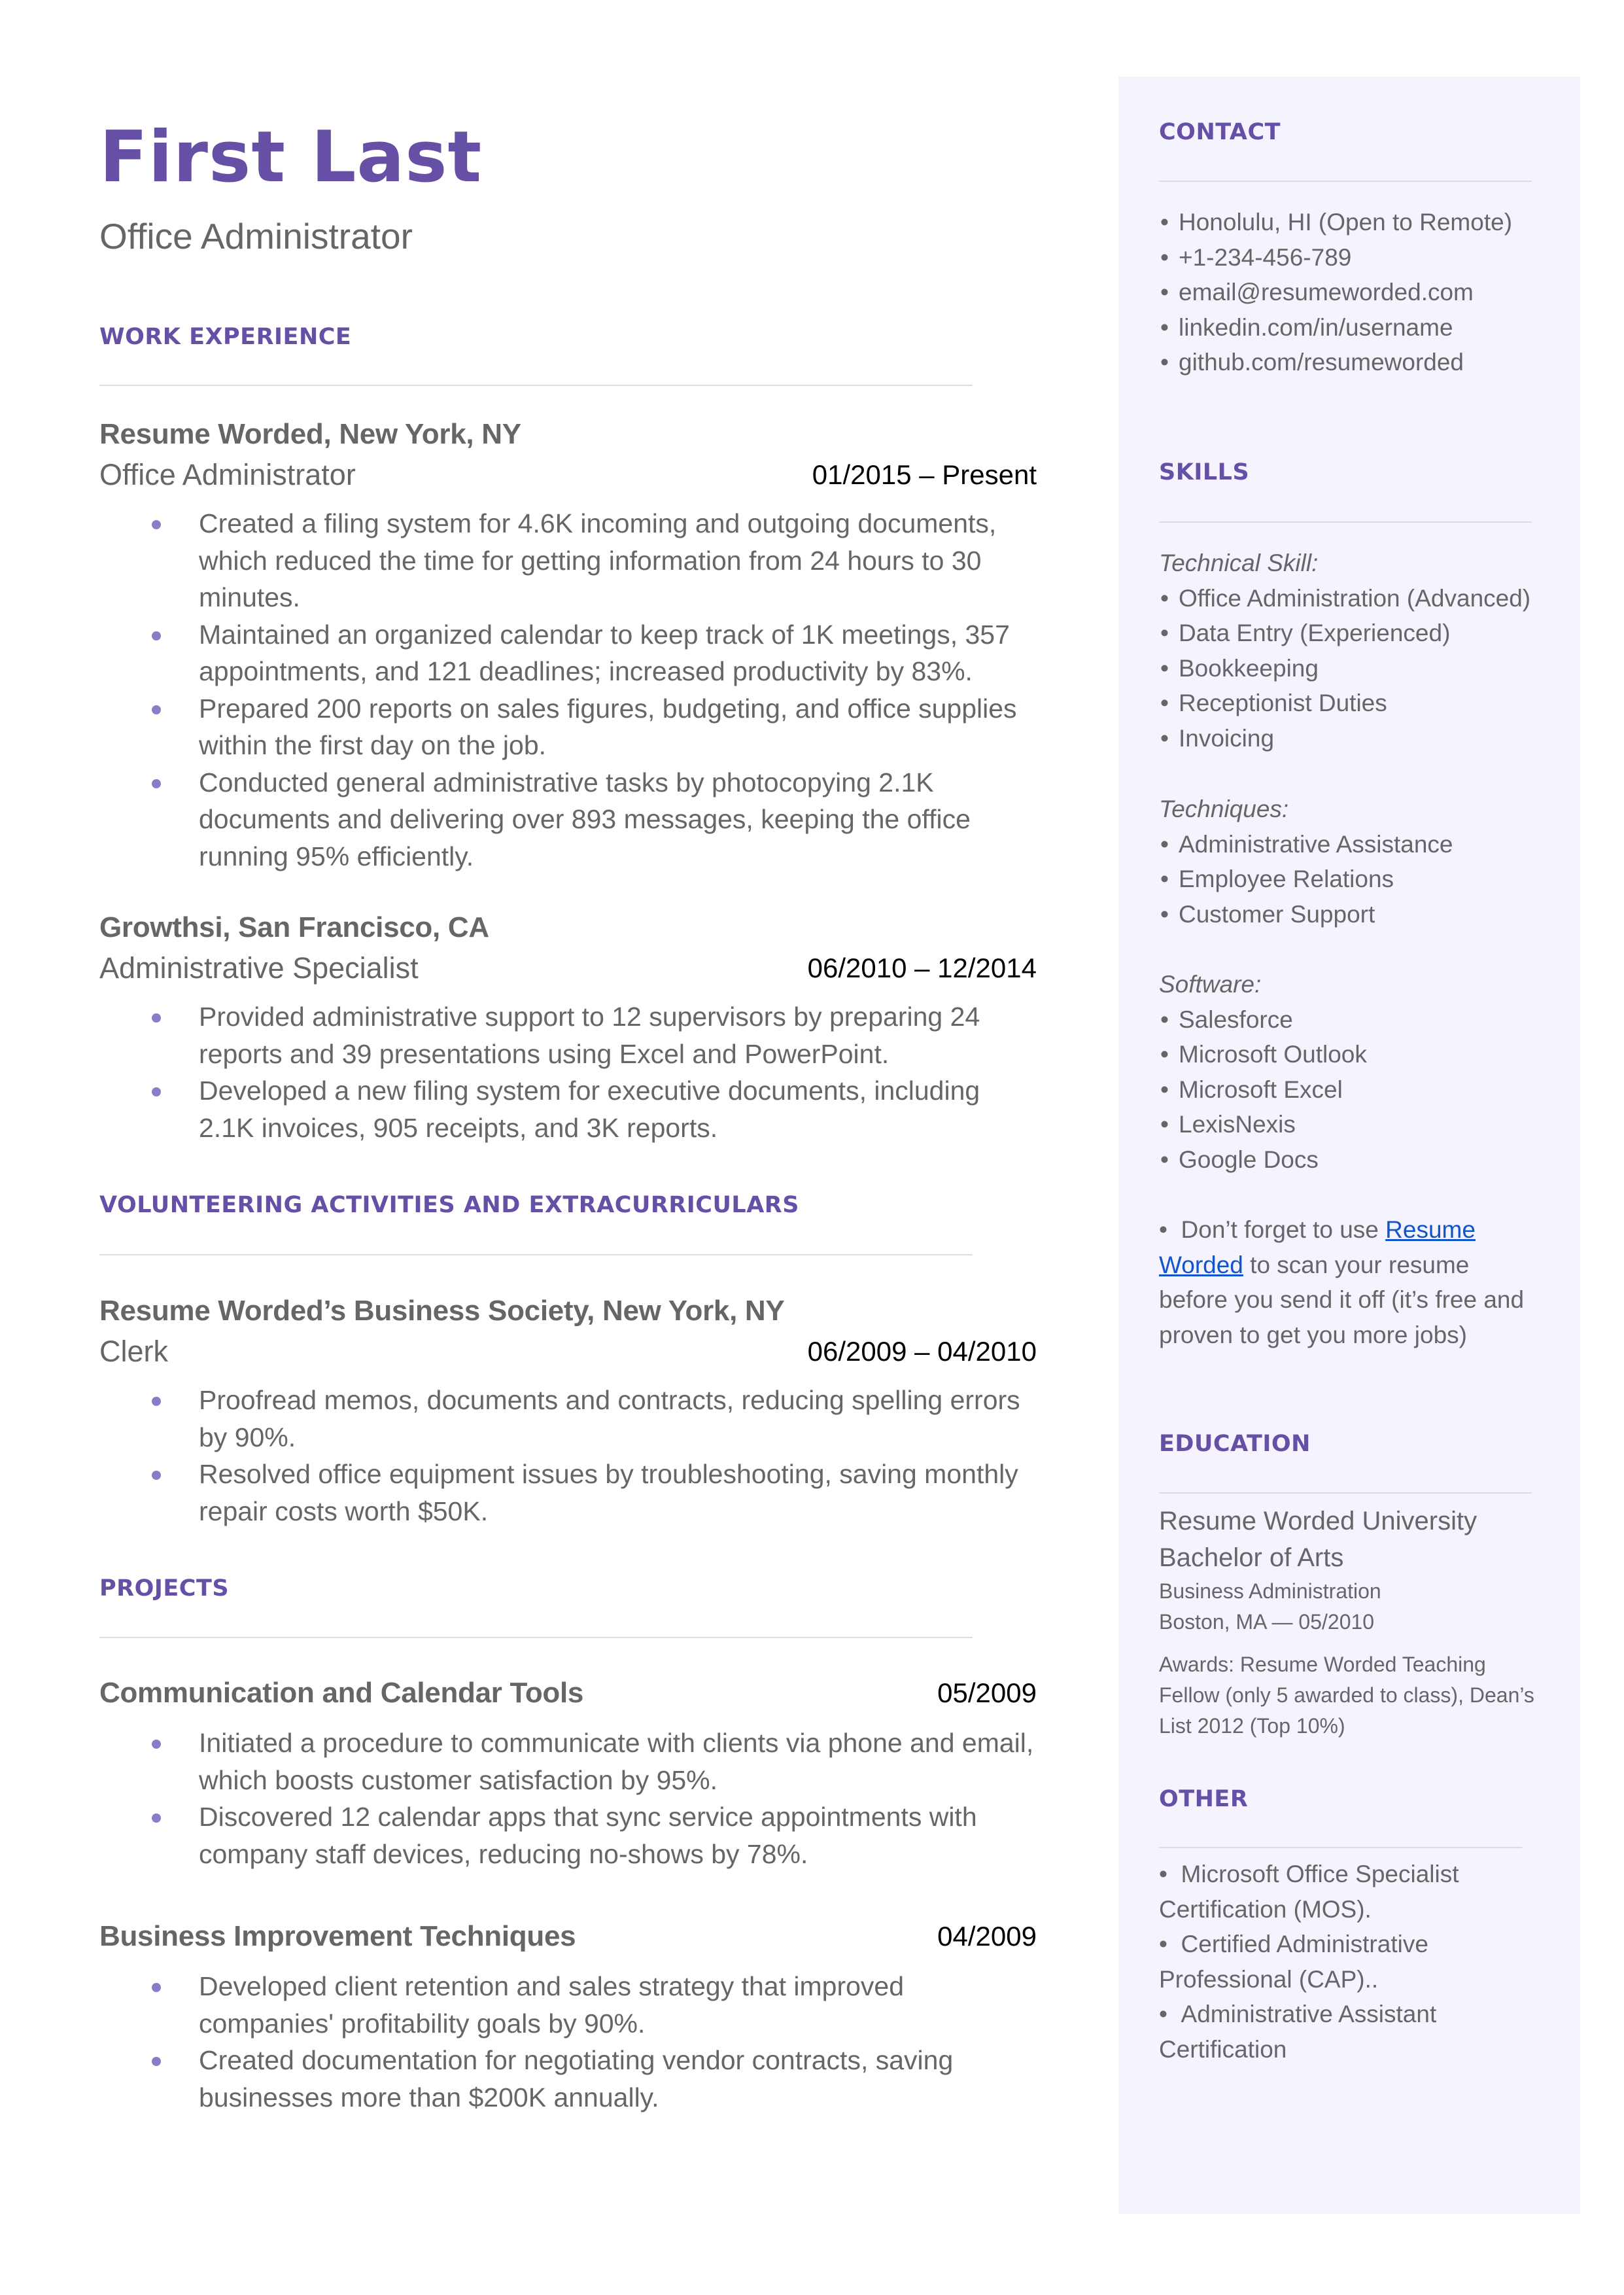  What do you see at coordinates (294, 927) in the screenshot?
I see `job-org: Growthsi, San Francisco, CA` at bounding box center [294, 927].